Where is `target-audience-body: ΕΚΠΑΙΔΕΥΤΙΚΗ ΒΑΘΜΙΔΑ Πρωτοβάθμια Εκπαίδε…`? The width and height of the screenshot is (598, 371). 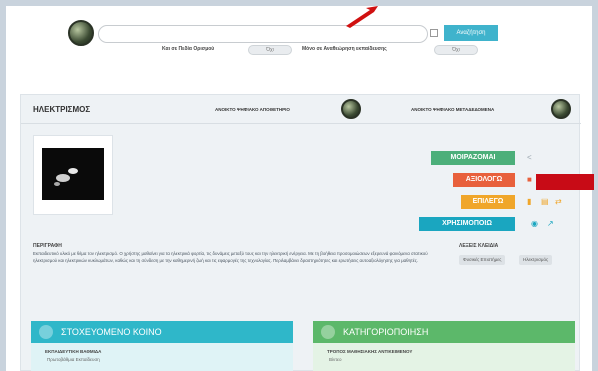
target-audience-body: ΕΚΠΑΙΔΕΥΤΙΚΗ ΒΑΘΜΙΔΑ Πρωτοβάθμια Εκπαίδε… is located at coordinates (162, 357).